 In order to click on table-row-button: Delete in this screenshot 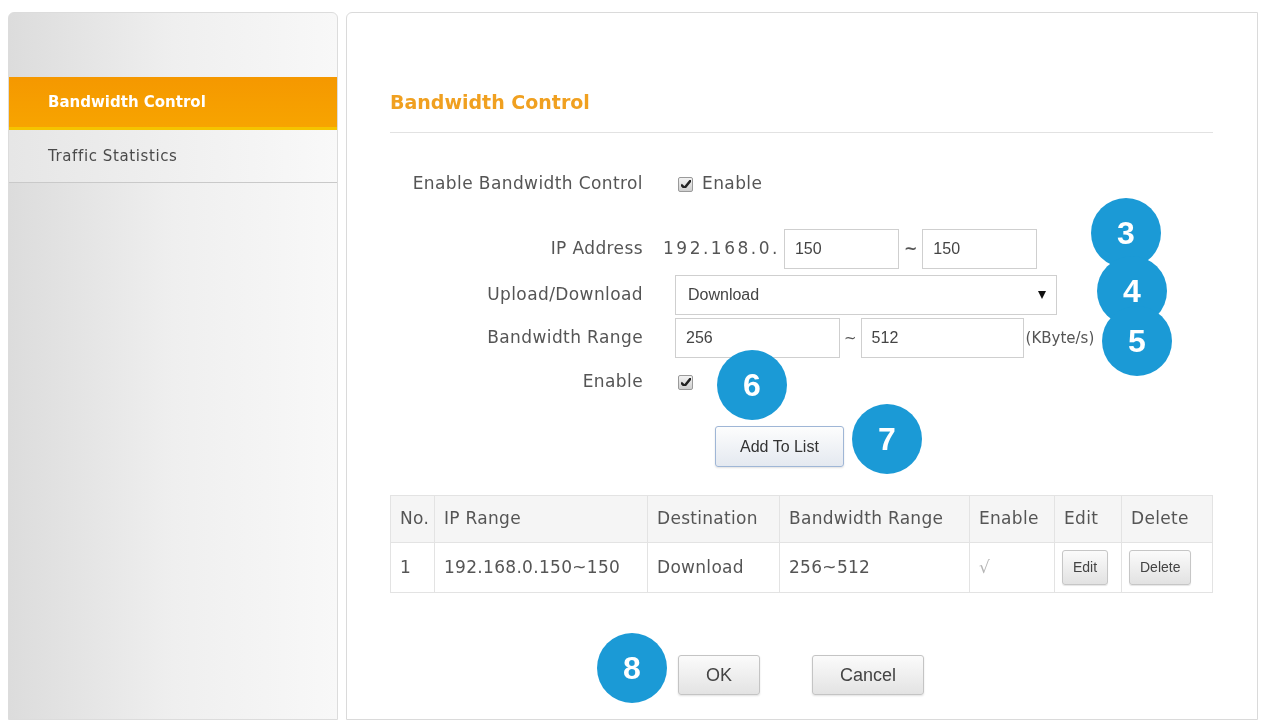, I will do `click(1160, 567)`.